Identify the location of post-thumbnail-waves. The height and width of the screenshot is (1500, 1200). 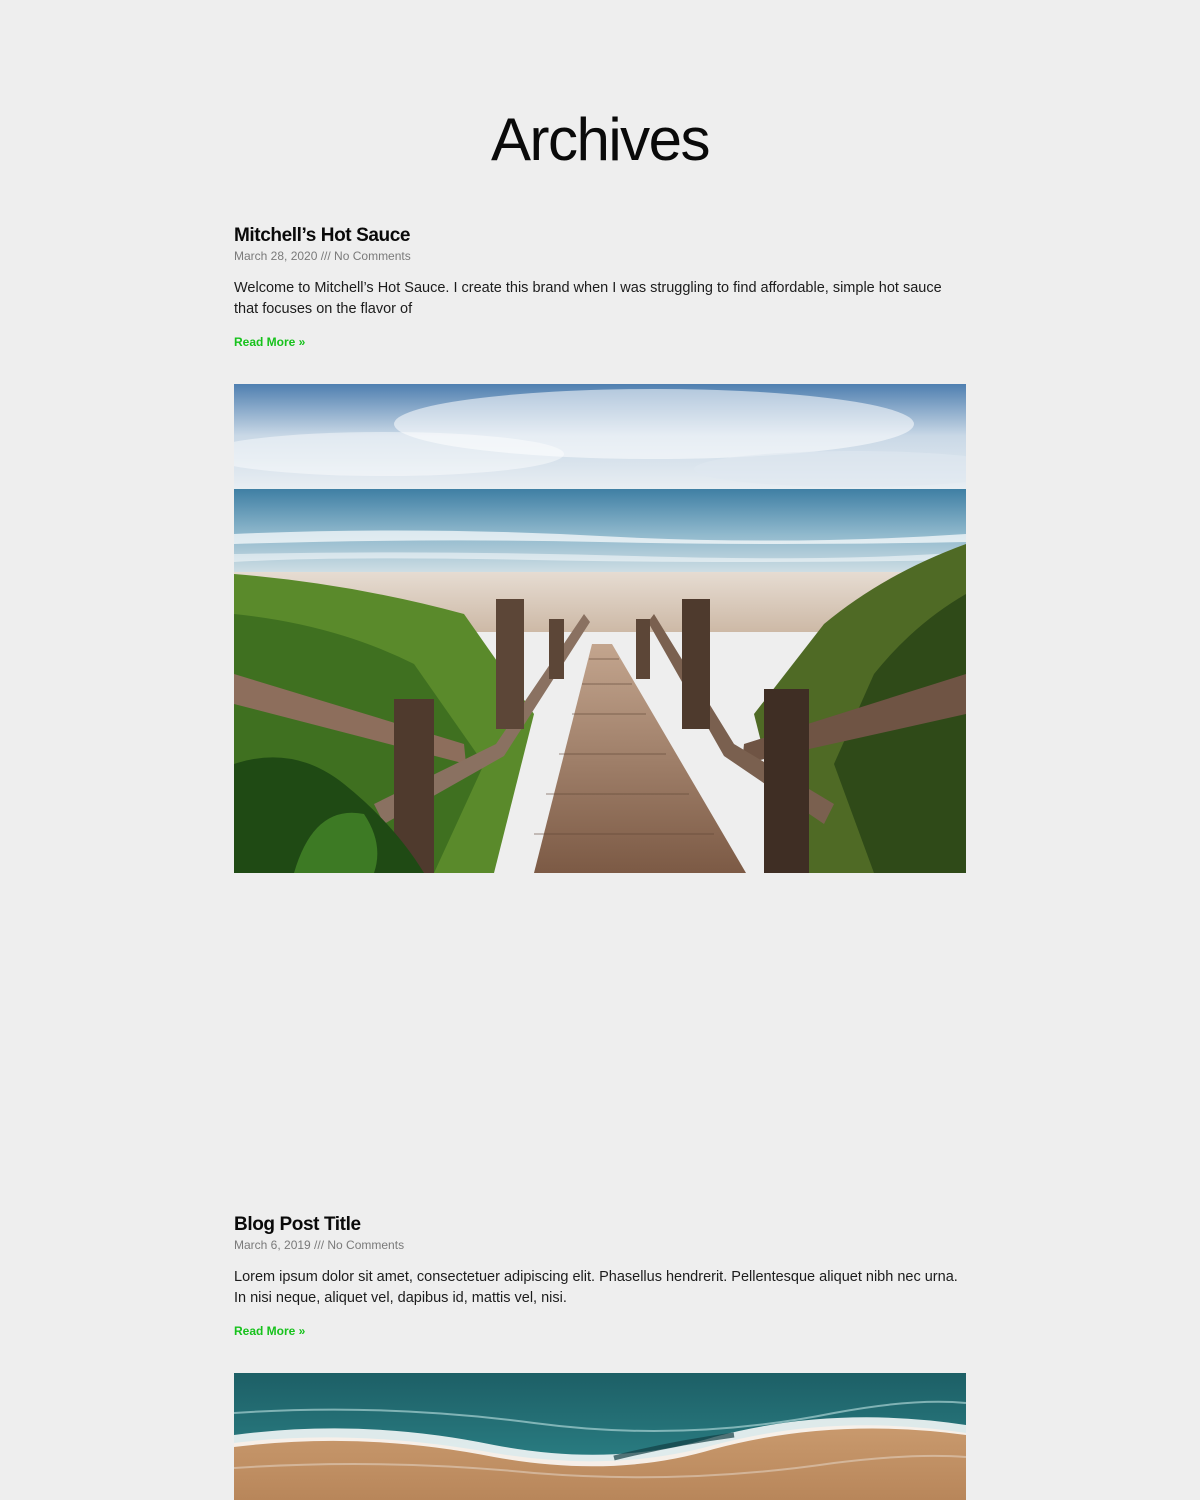
(600, 1436).